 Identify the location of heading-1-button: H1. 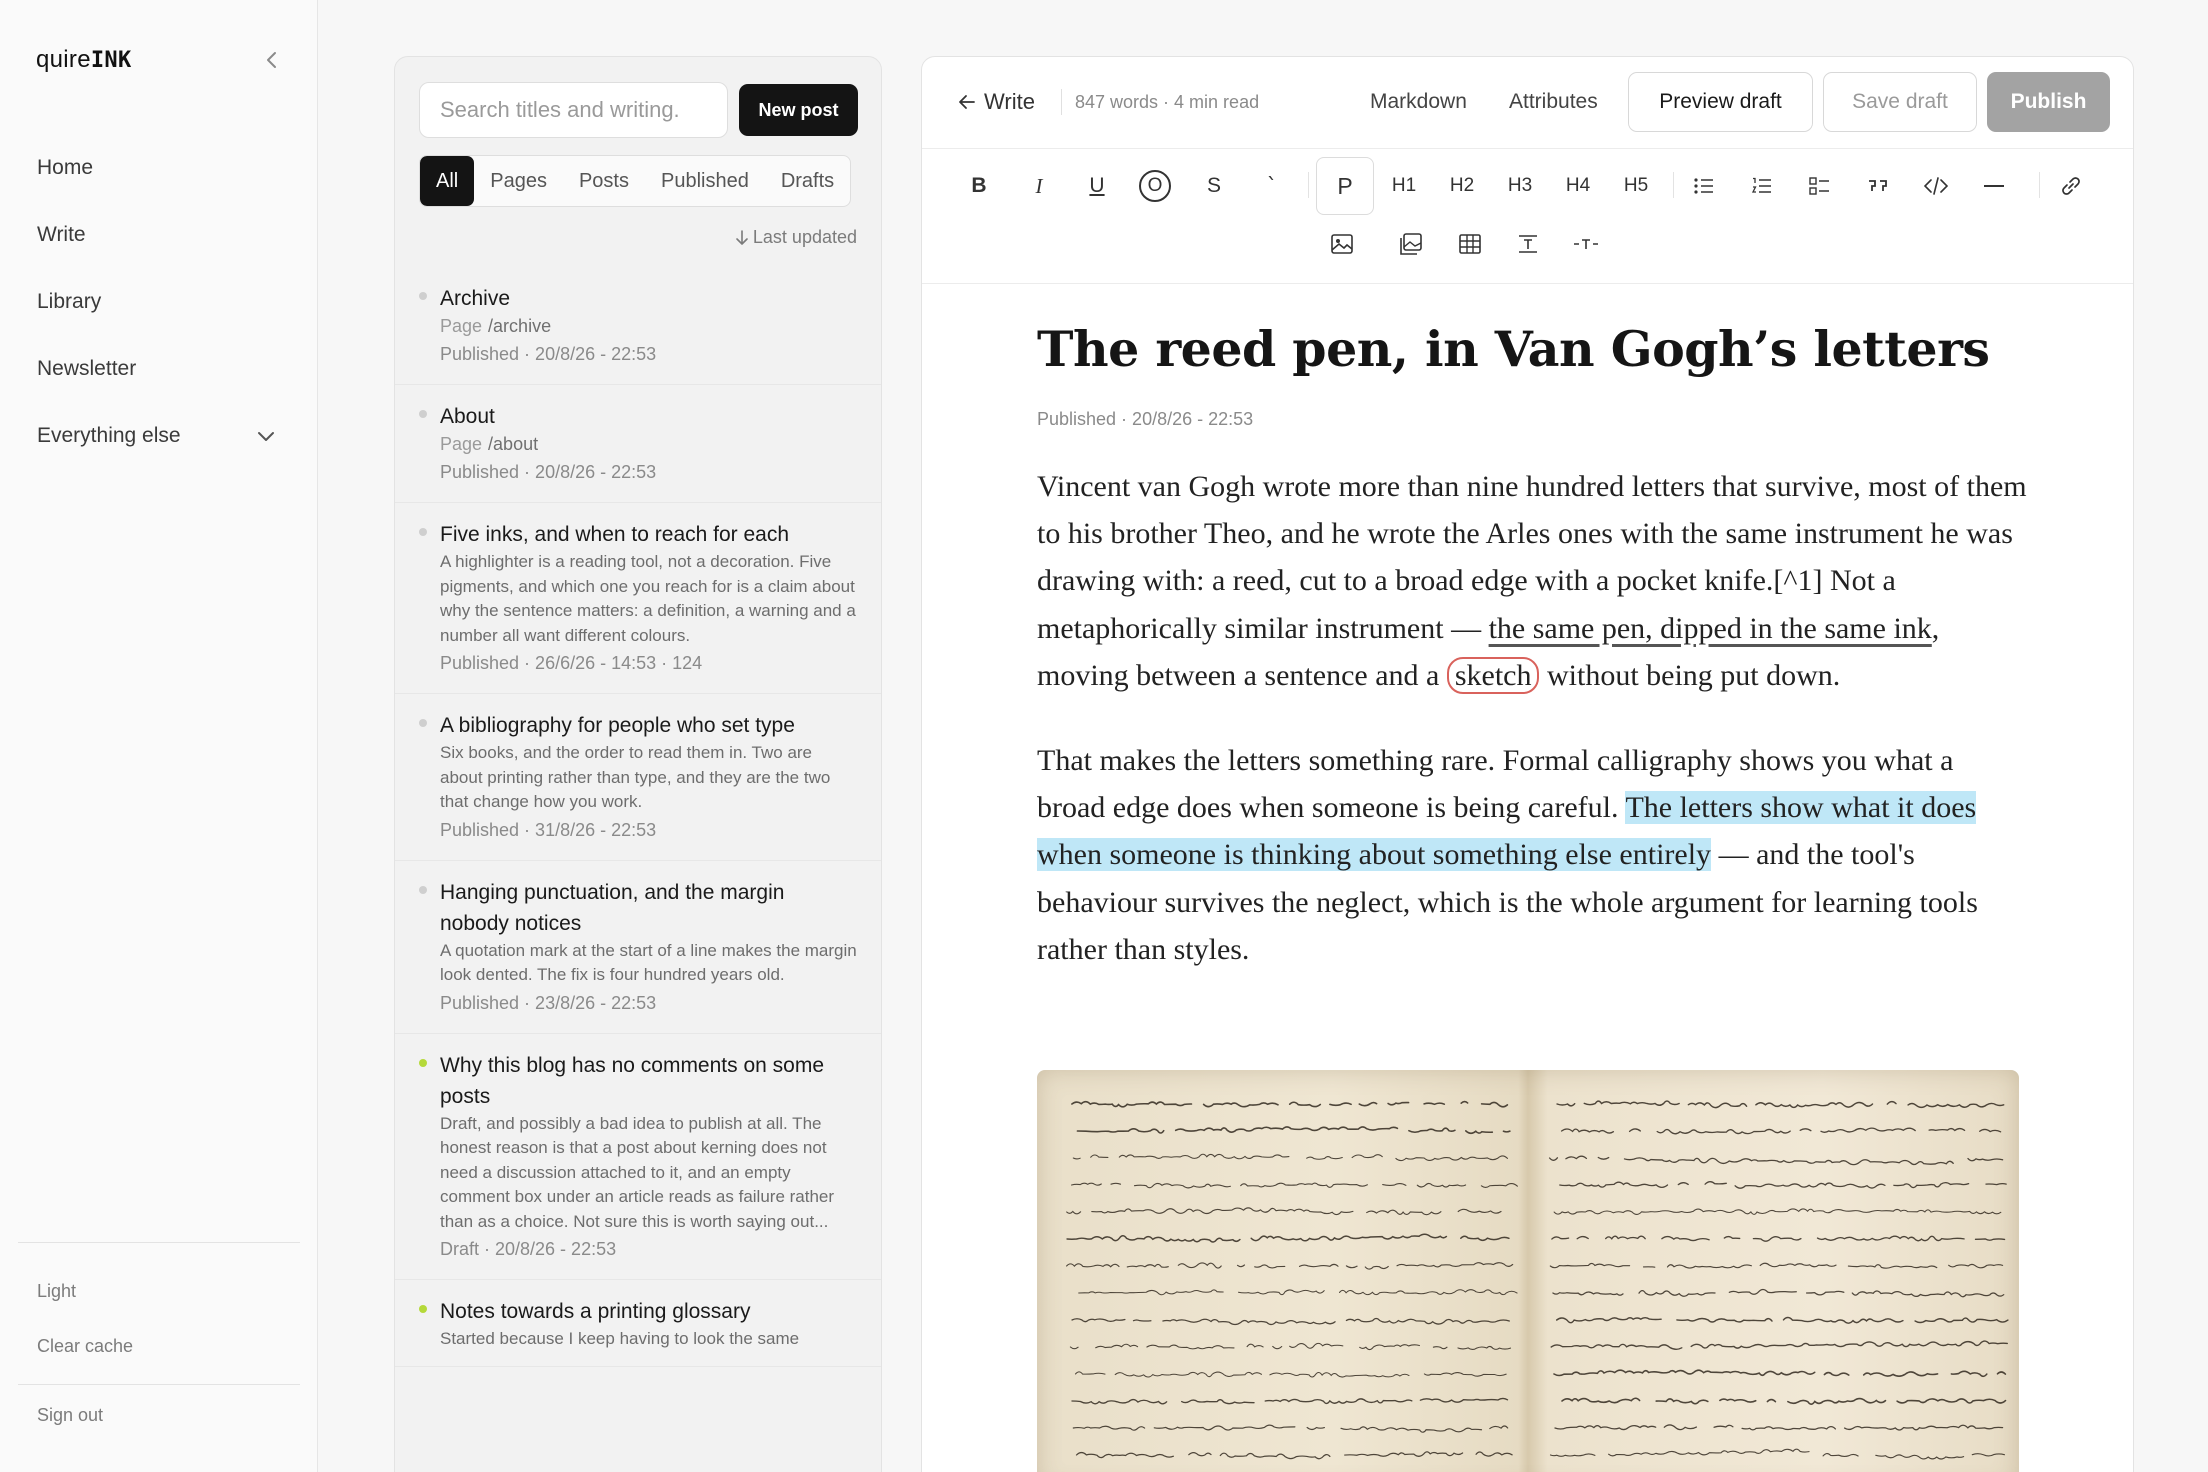
(1404, 186).